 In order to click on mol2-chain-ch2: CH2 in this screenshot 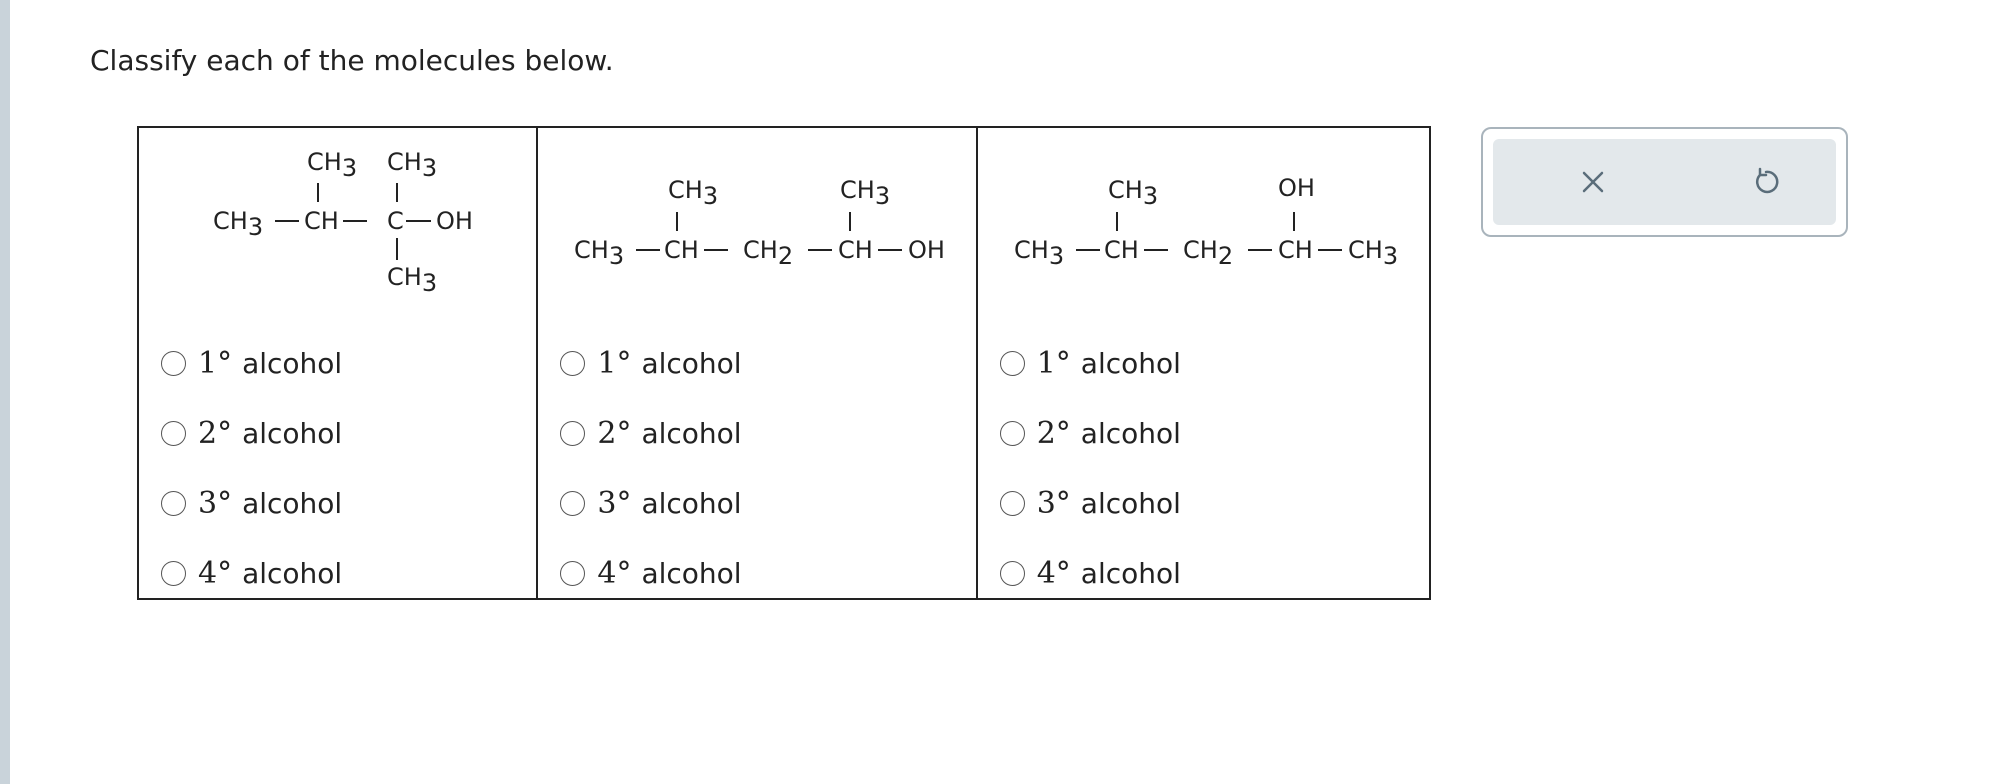, I will do `click(768, 253)`.